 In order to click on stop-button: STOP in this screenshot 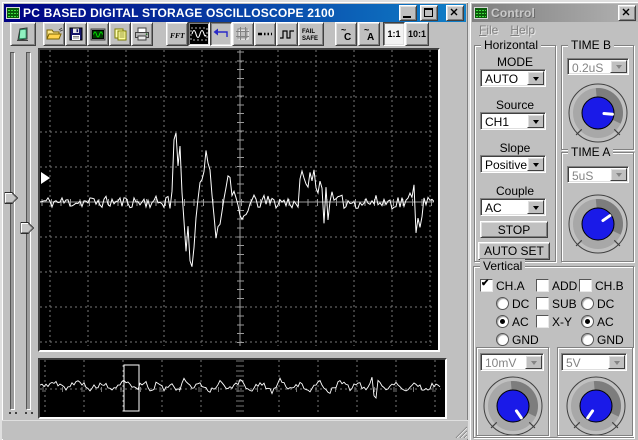, I will do `click(514, 229)`.